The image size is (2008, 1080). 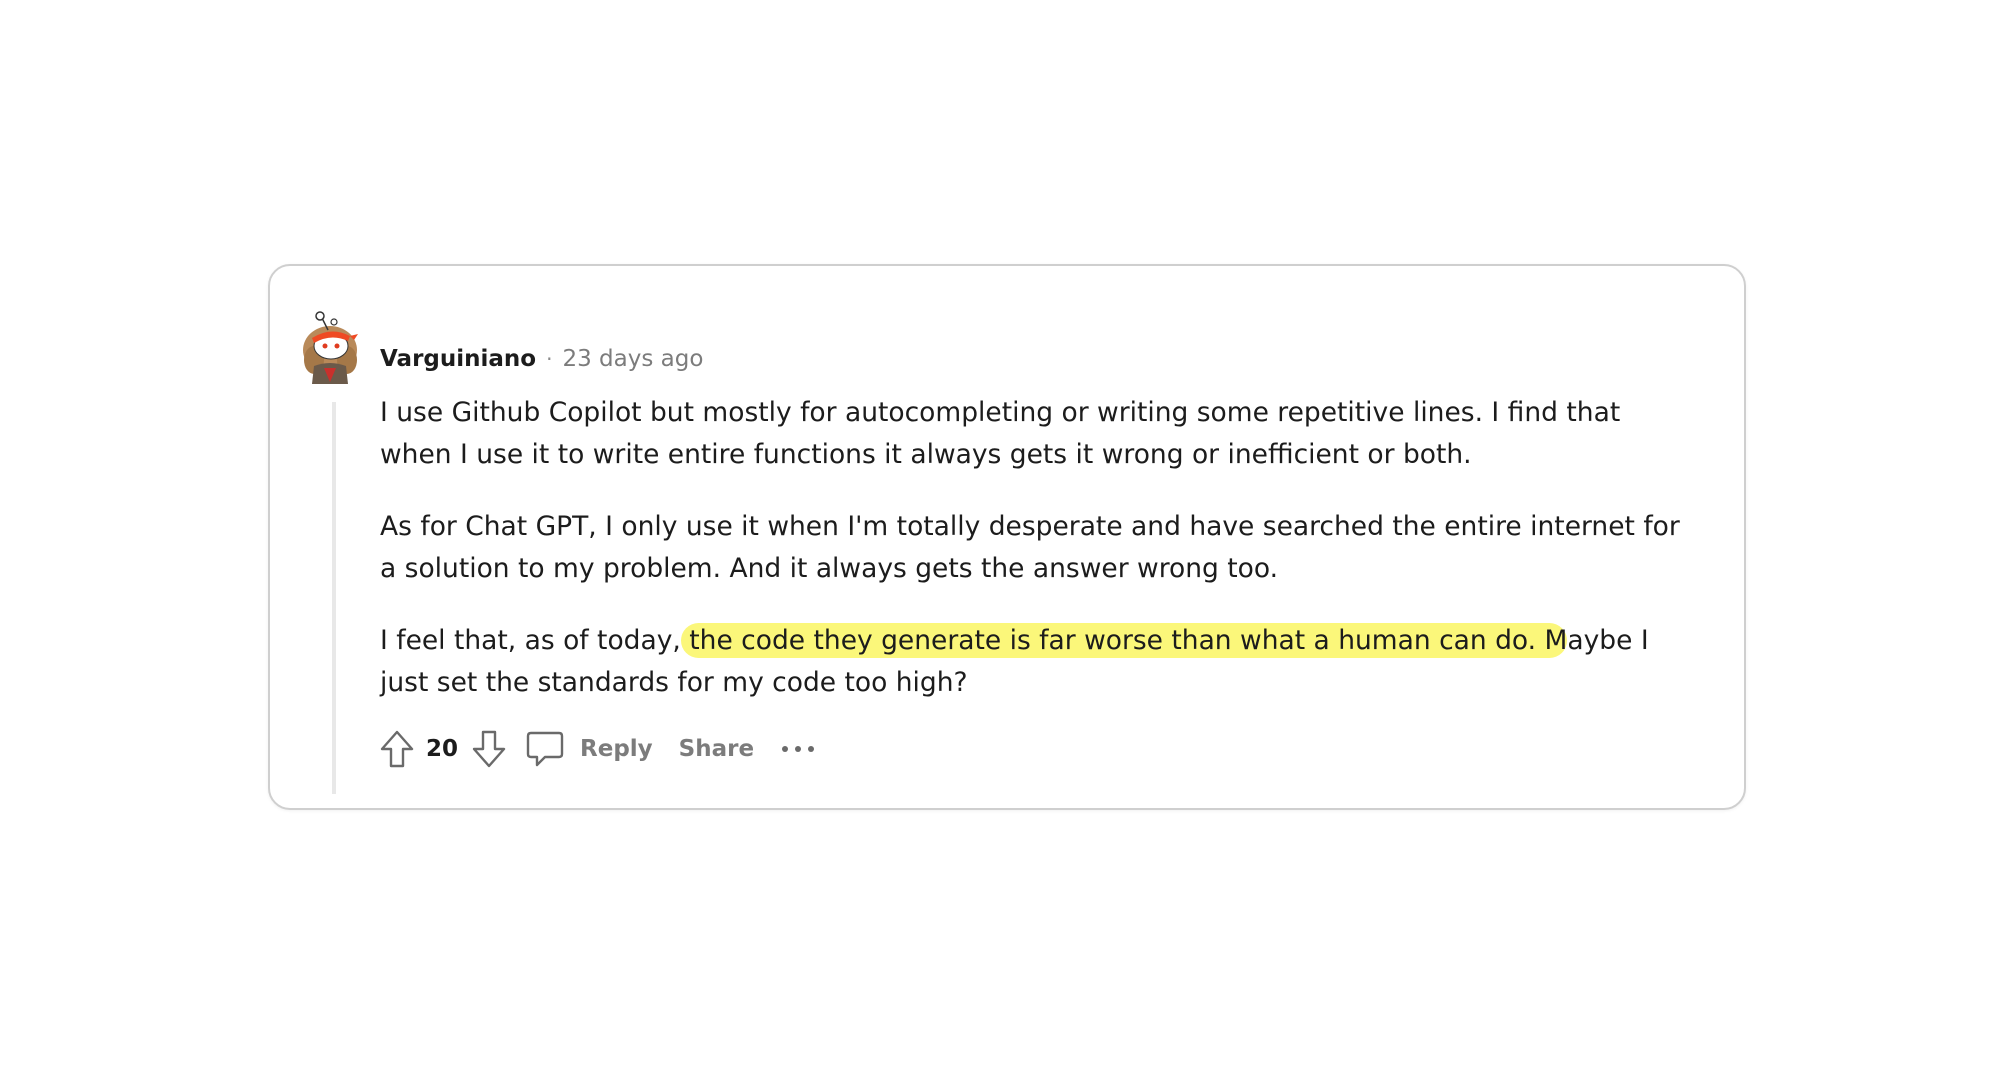 What do you see at coordinates (616, 749) in the screenshot?
I see `reply-label: Reply` at bounding box center [616, 749].